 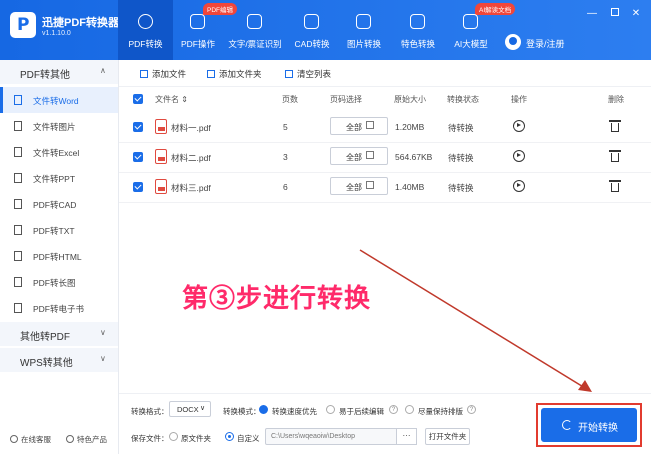 What do you see at coordinates (330, 409) in the screenshot?
I see `mode-radio-editable` at bounding box center [330, 409].